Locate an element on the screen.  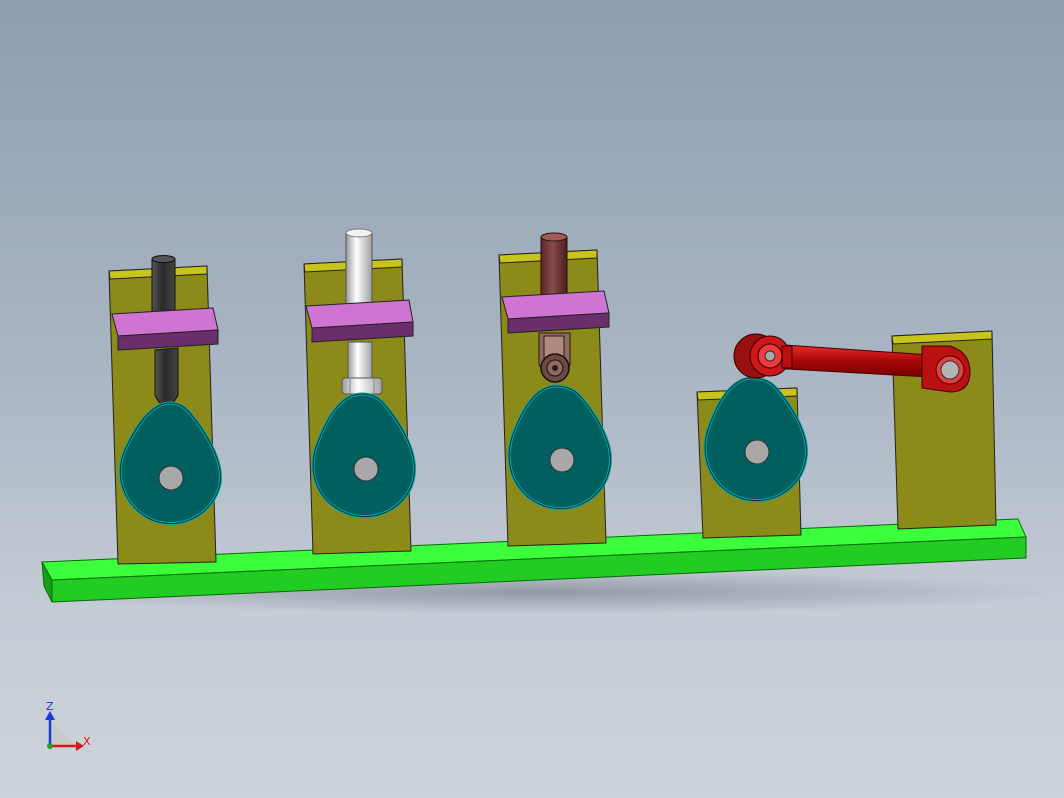
follower-rod-1-lower is located at coordinates (166, 377).